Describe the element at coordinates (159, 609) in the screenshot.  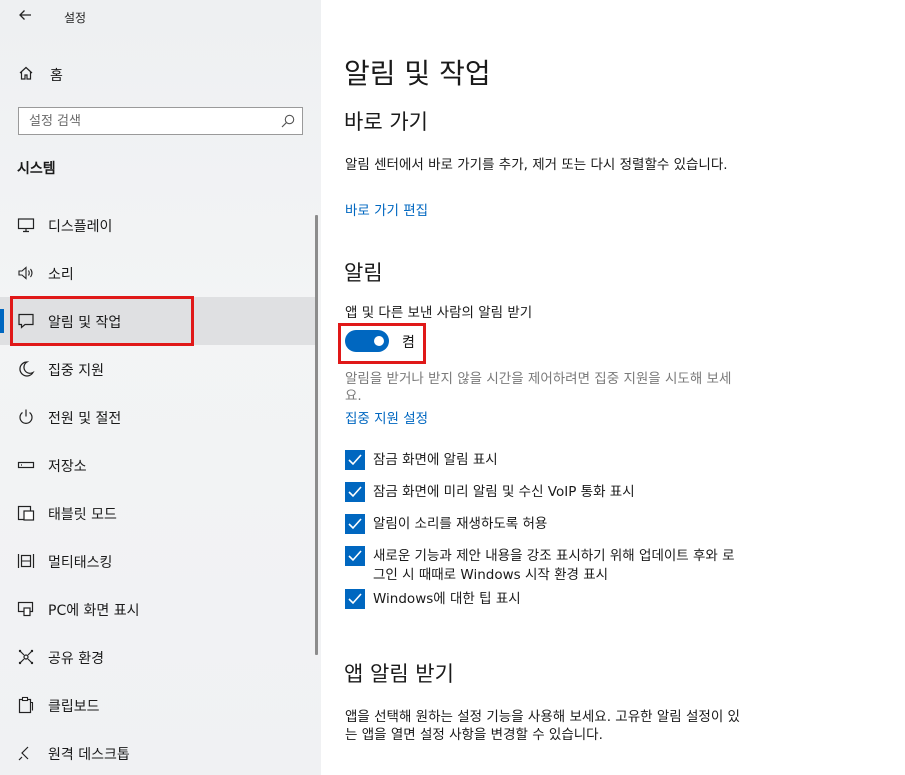
I see `sidebar-item-projecting: PC에 화면 표시` at that location.